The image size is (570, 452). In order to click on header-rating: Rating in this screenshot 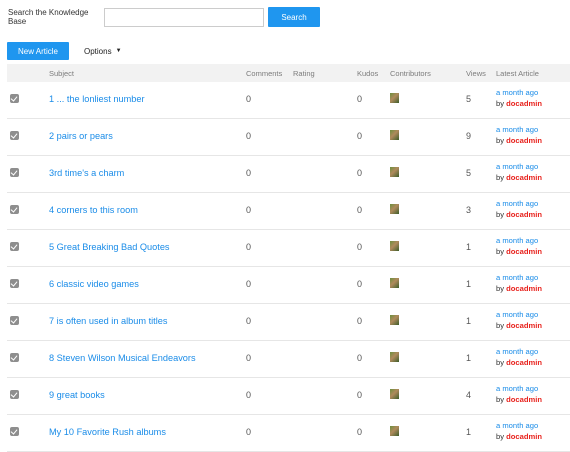, I will do `click(304, 73)`.